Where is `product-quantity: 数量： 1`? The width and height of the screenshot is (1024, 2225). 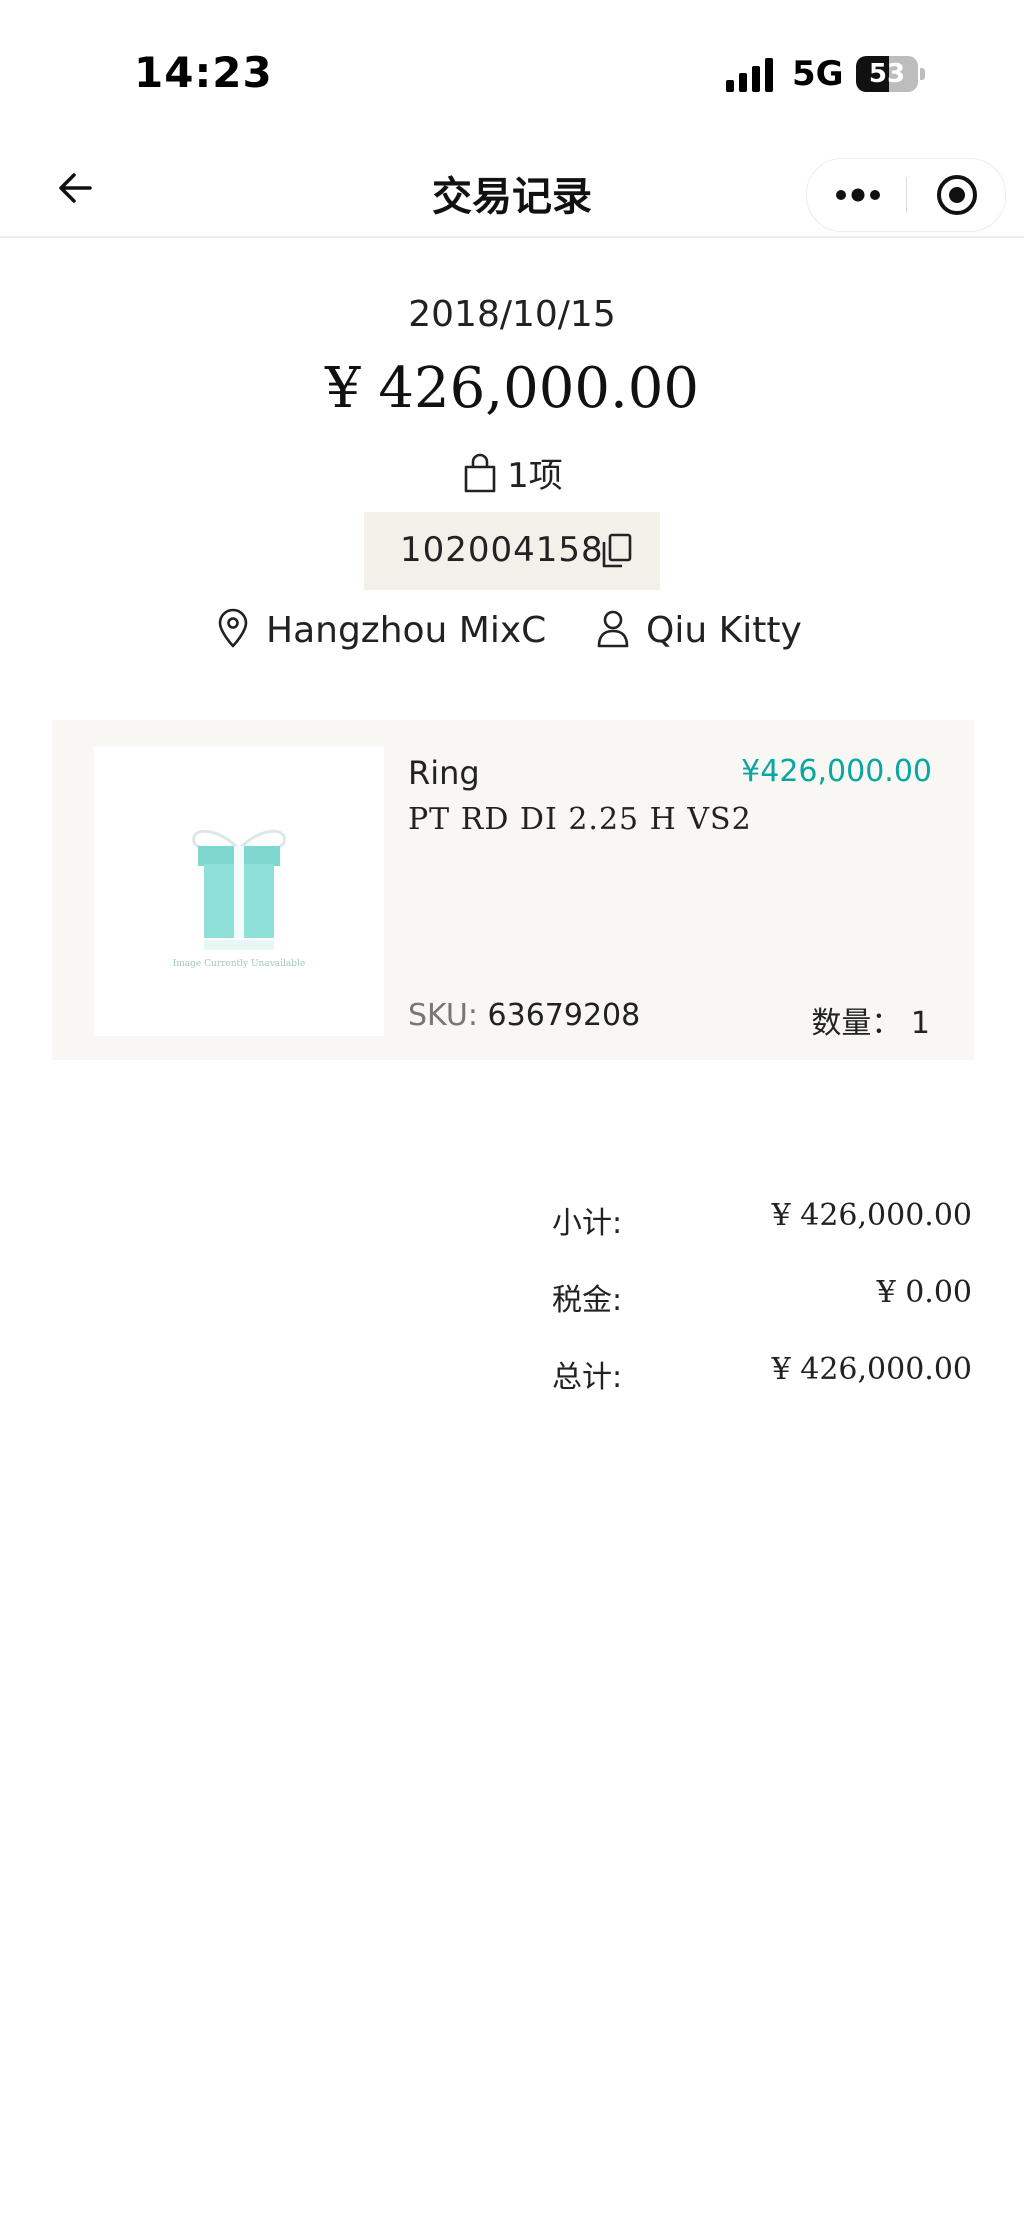
product-quantity: 数量： 1 is located at coordinates (870, 1023).